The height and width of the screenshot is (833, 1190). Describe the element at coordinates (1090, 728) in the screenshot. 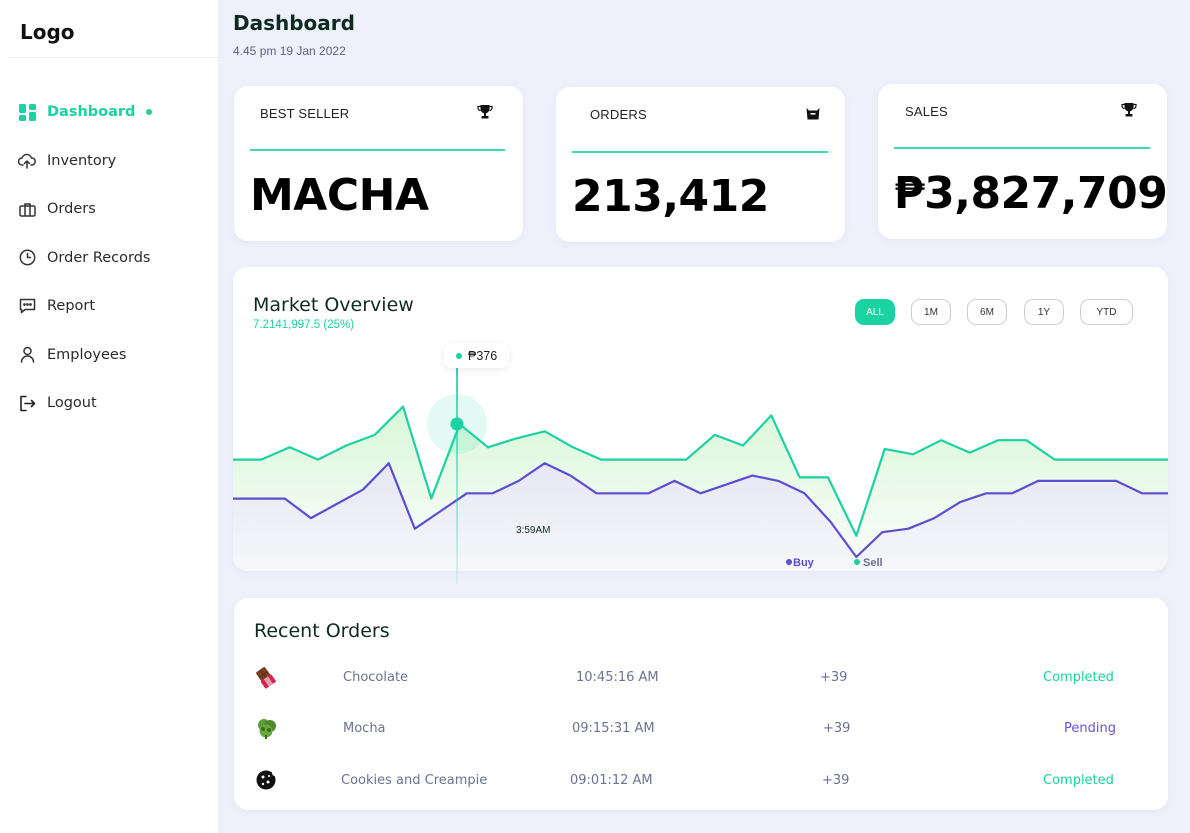

I see `order-status-badge: Pending` at that location.